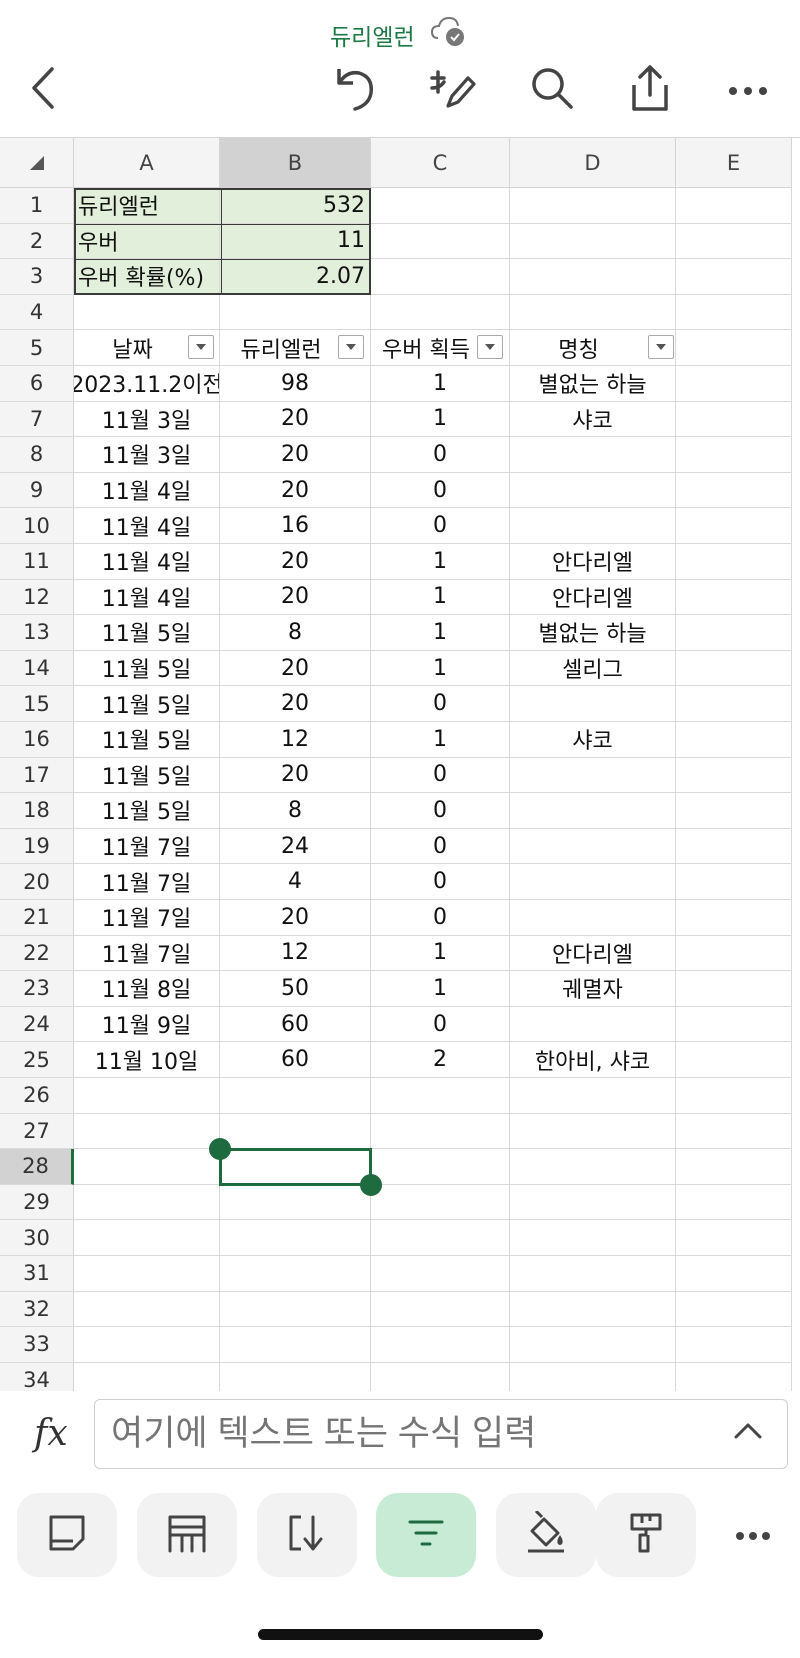 This screenshot has height=1658, width=800. I want to click on cell-e22, so click(734, 953).